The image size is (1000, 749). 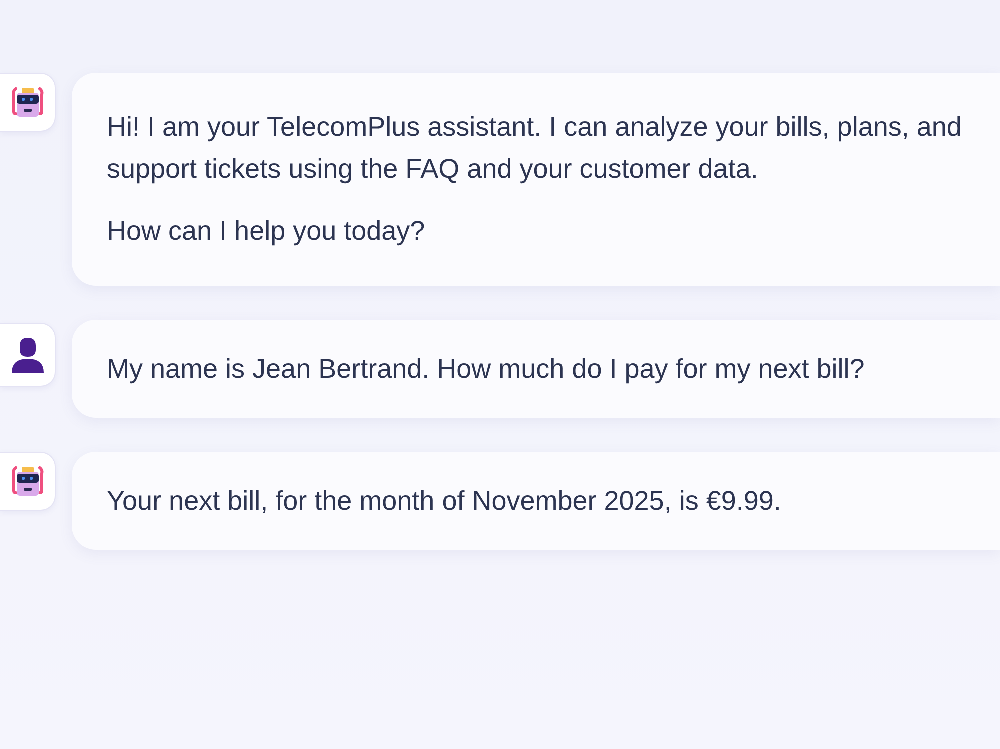 I want to click on message-text: How can I help you today?, so click(x=266, y=231).